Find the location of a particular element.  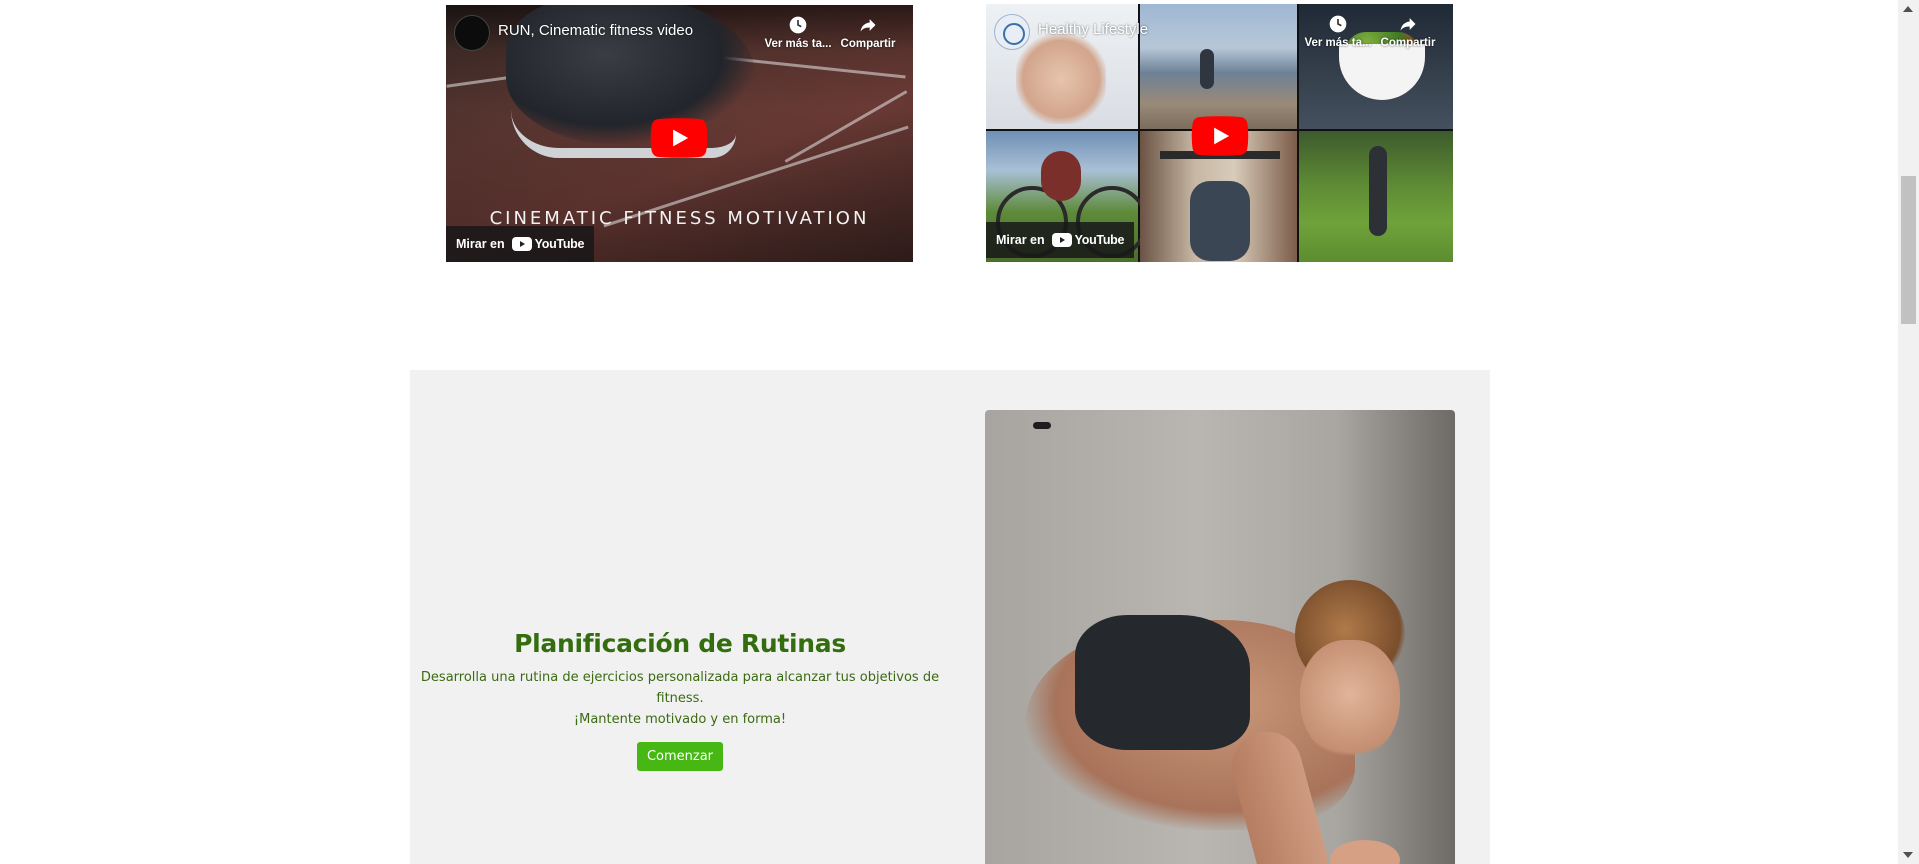

workout-photo is located at coordinates (1220, 637).